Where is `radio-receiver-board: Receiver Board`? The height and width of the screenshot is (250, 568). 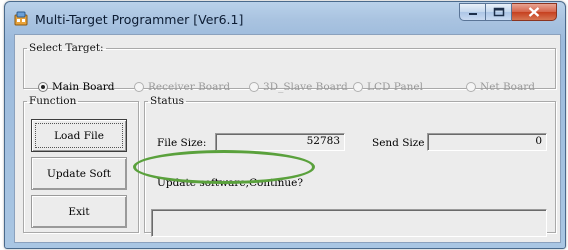
radio-receiver-board: Receiver Board is located at coordinates (182, 87).